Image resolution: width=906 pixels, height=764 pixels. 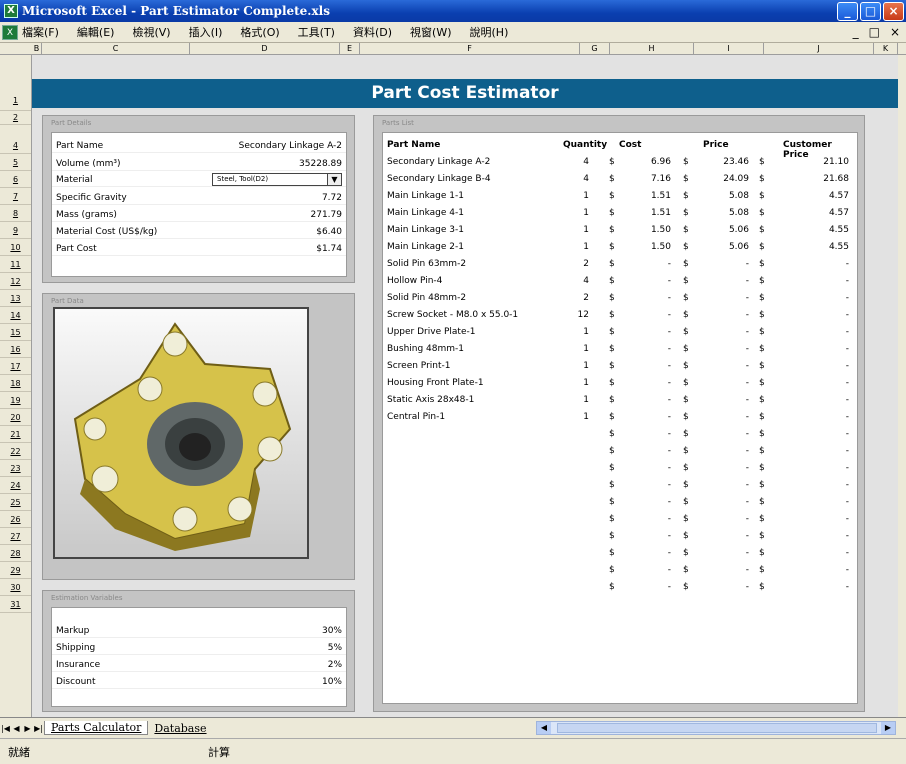 I want to click on discount-row: Discount 10%, so click(x=199, y=682).